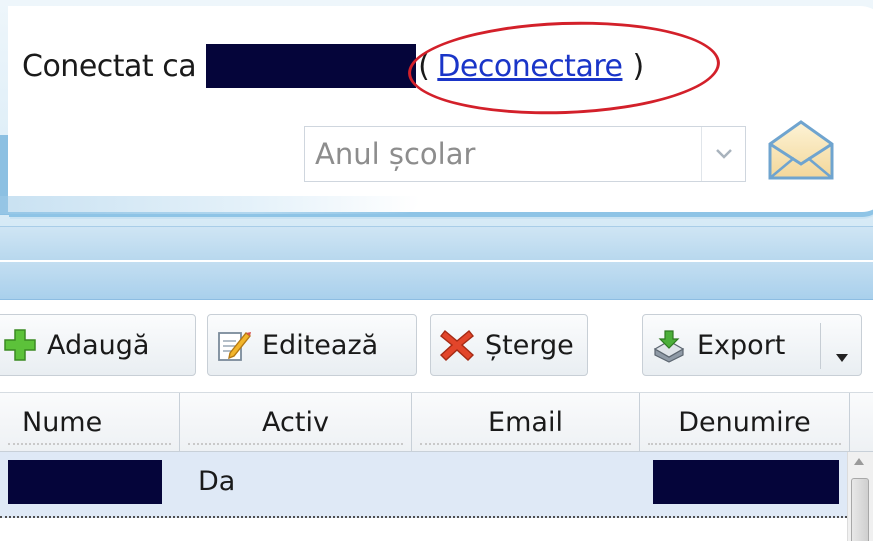  I want to click on grid-header: Nume Activ Email Denumire, so click(436, 422).